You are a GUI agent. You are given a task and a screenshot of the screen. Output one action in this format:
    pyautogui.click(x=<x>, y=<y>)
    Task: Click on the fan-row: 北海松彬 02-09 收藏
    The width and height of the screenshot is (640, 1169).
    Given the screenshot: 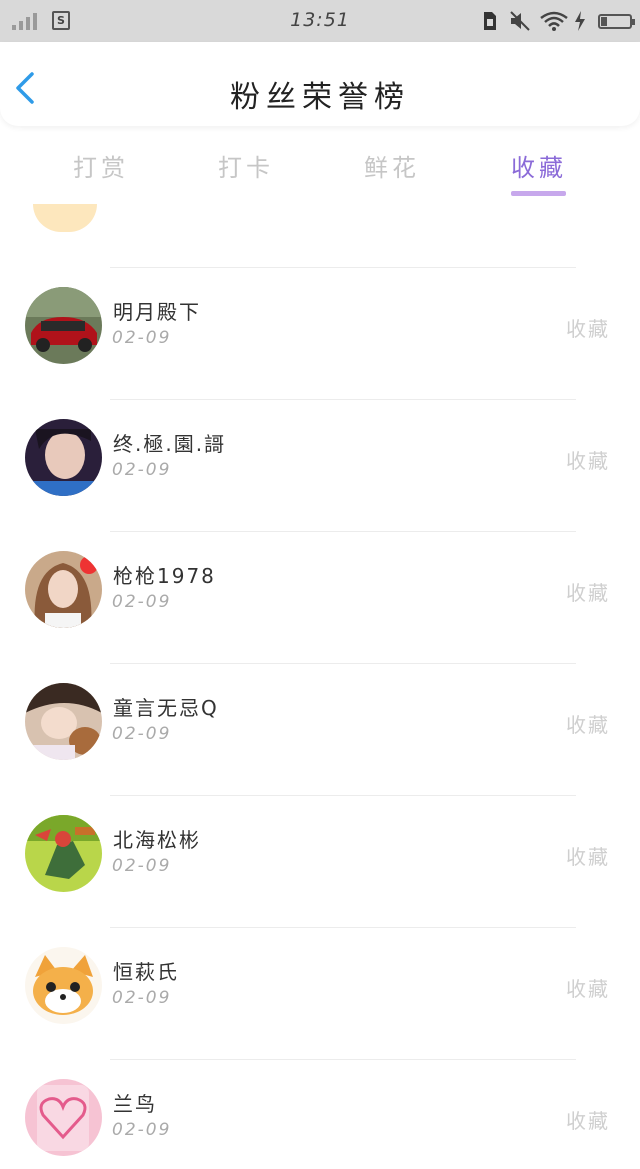 What is the action you would take?
    pyautogui.click(x=320, y=862)
    